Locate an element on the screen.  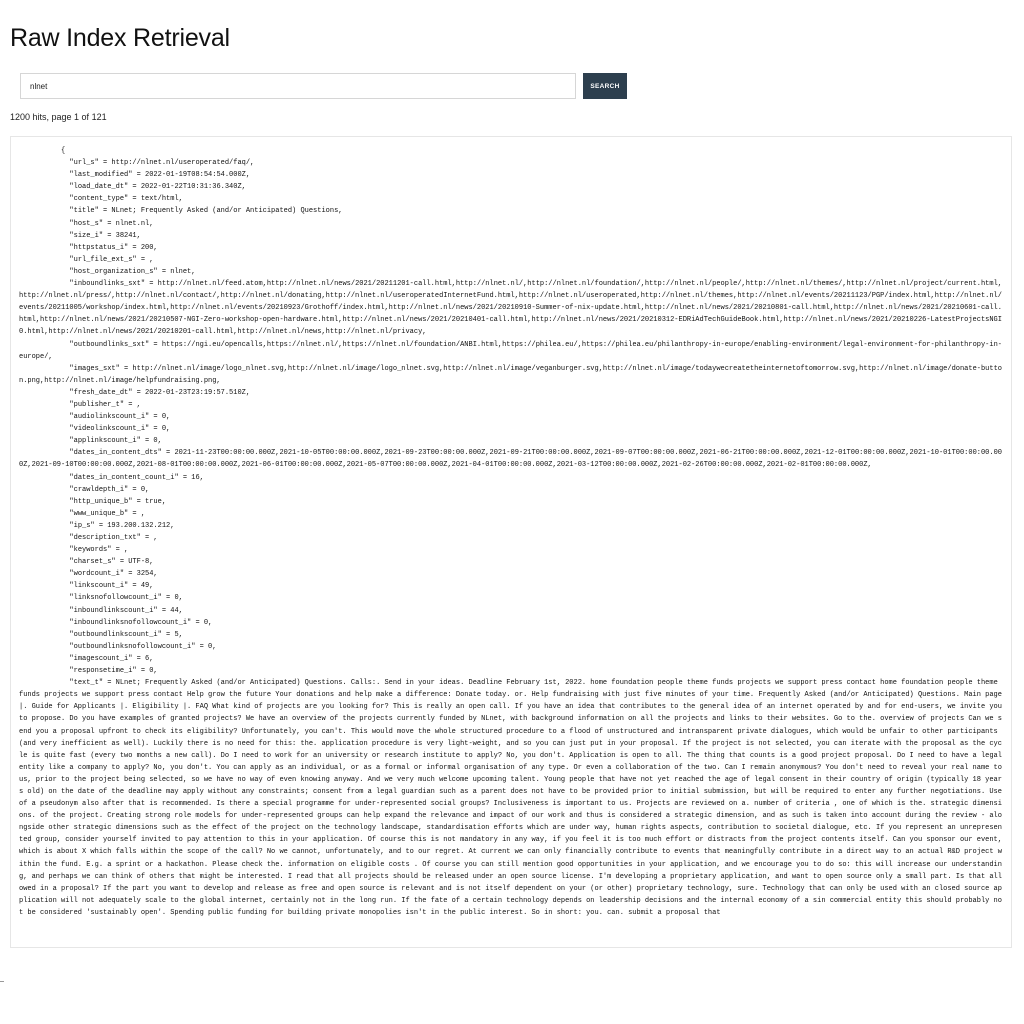
results-summary: 1200 hits, page 1 of 121 is located at coordinates (58, 117).